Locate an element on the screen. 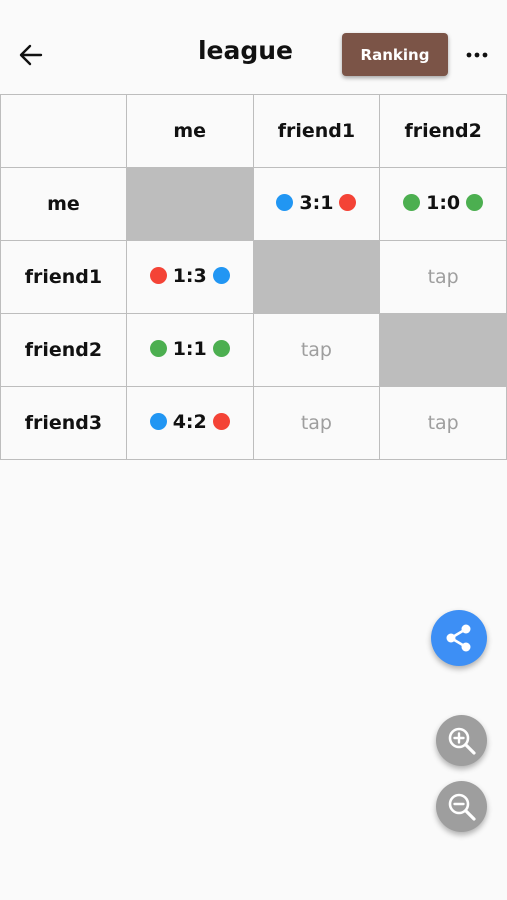 This screenshot has height=900, width=507. more-horizontal-icon is located at coordinates (477, 55).